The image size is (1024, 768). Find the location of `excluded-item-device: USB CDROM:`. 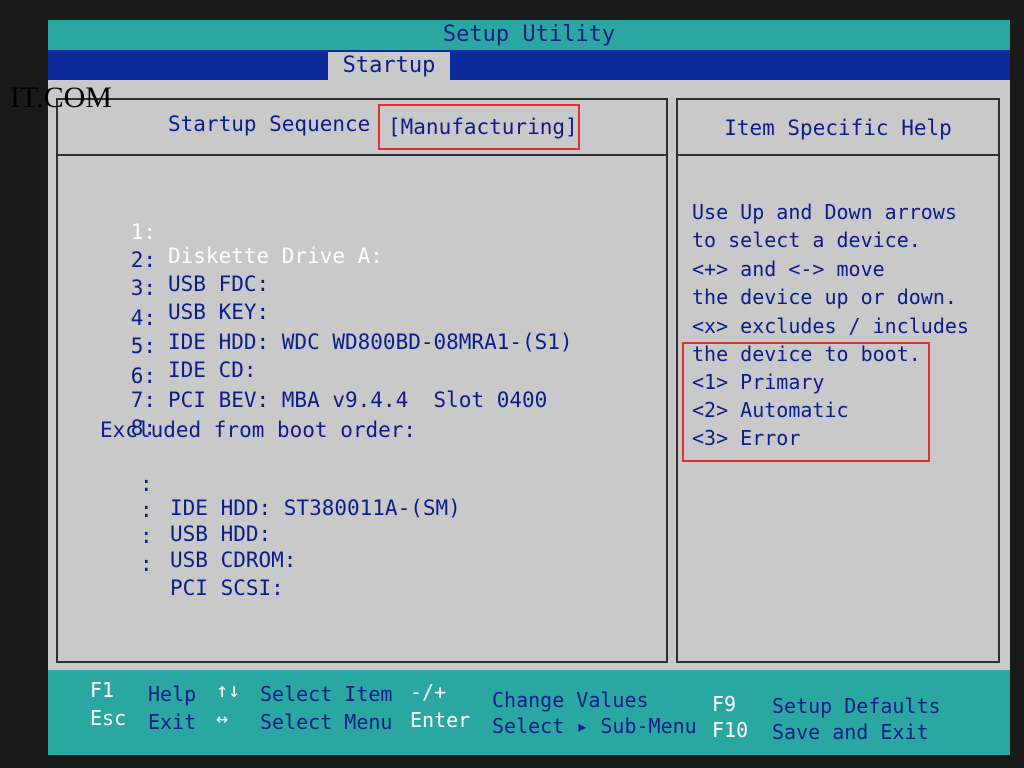

excluded-item-device: USB CDROM: is located at coordinates (233, 560).